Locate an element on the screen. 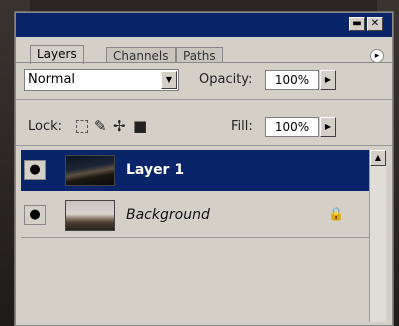 This screenshot has height=326, width=399. lock-all-icon: ■ is located at coordinates (140, 126).